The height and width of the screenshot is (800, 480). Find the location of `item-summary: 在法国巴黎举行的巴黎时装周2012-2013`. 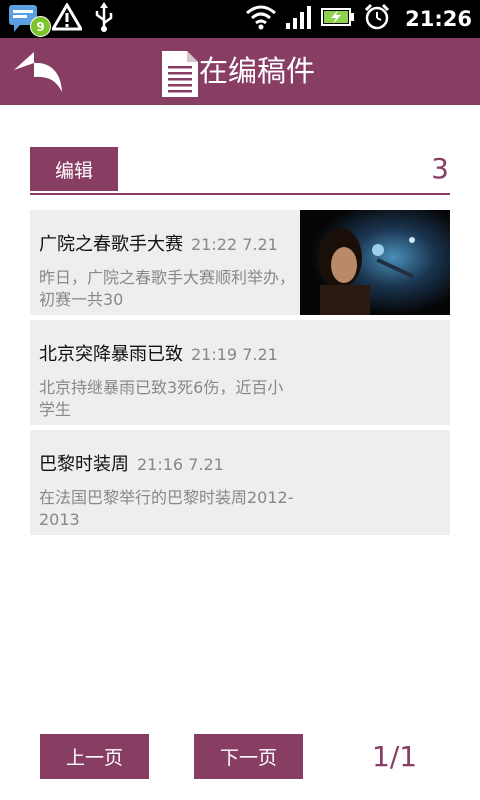

item-summary: 在法国巴黎举行的巴黎时装周2012-2013 is located at coordinates (166, 508).